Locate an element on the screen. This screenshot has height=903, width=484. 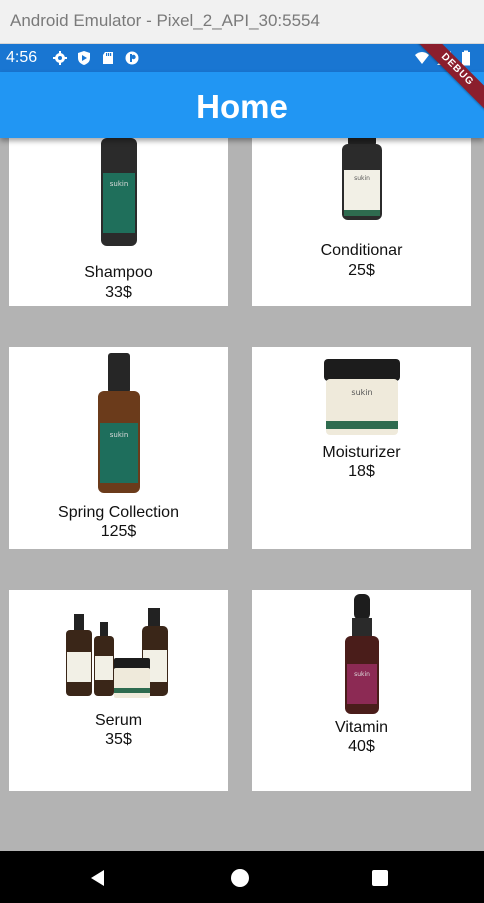
product-name: Spring Collection is located at coordinates (118, 512).